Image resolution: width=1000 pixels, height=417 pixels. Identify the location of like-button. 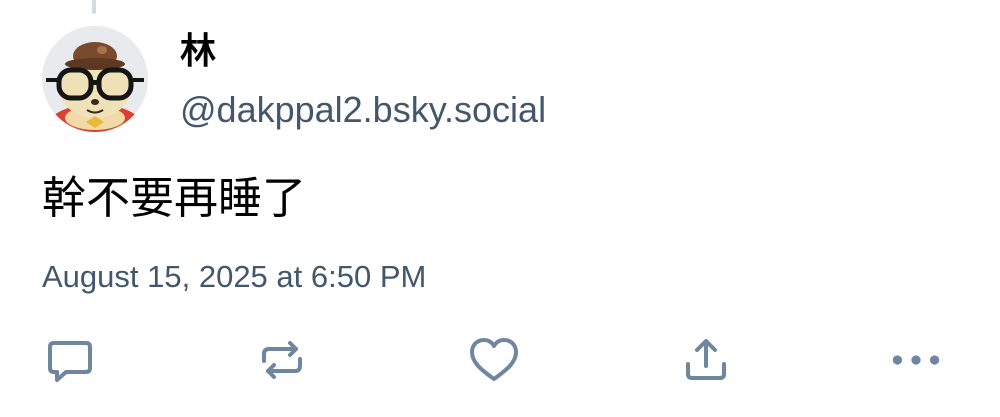
(494, 360).